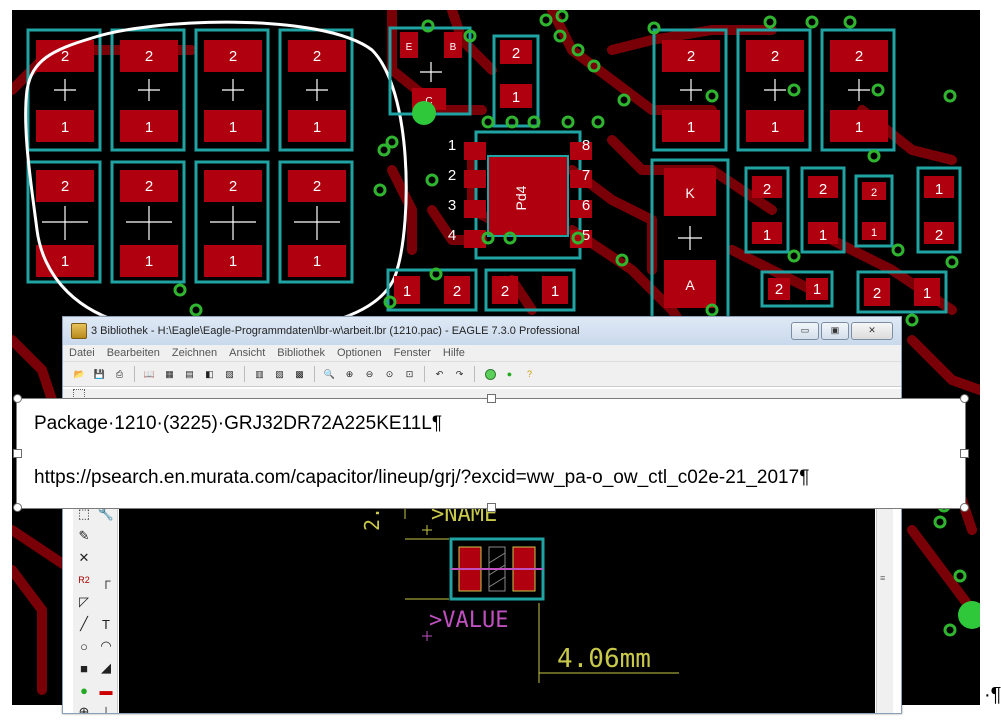 Image resolution: width=1001 pixels, height=721 pixels. Describe the element at coordinates (259, 374) in the screenshot. I see `script-icon: ▥` at that location.